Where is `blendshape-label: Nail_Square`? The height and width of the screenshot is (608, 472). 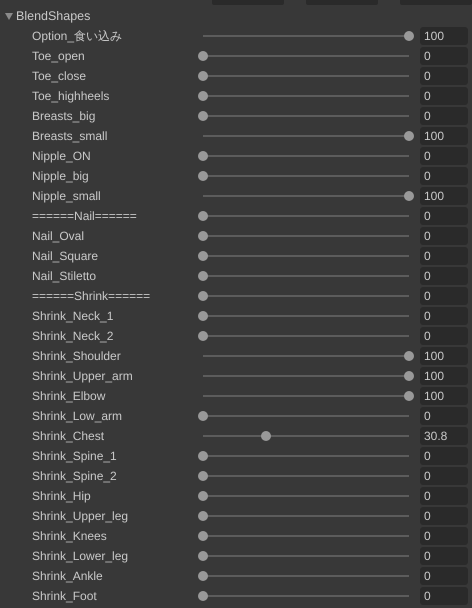
blendshape-label: Nail_Square is located at coordinates (65, 256).